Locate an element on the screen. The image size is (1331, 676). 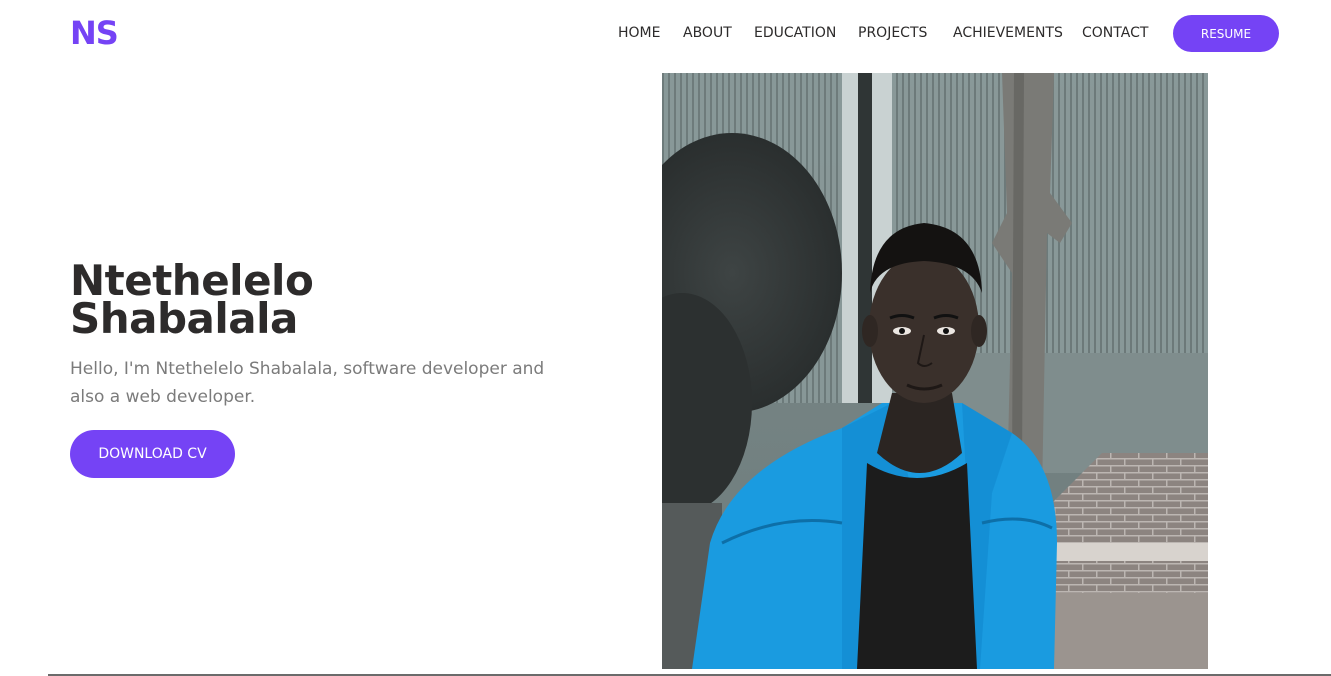
nav-contact: CONTACT is located at coordinates (1115, 33).